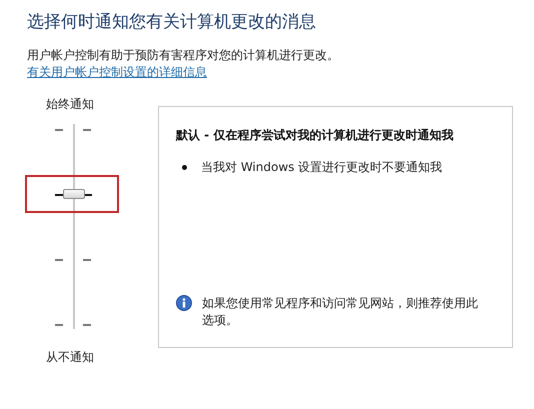  What do you see at coordinates (171, 22) in the screenshot?
I see `page-title: 选择何时通知您有关计算机更改的消息` at bounding box center [171, 22].